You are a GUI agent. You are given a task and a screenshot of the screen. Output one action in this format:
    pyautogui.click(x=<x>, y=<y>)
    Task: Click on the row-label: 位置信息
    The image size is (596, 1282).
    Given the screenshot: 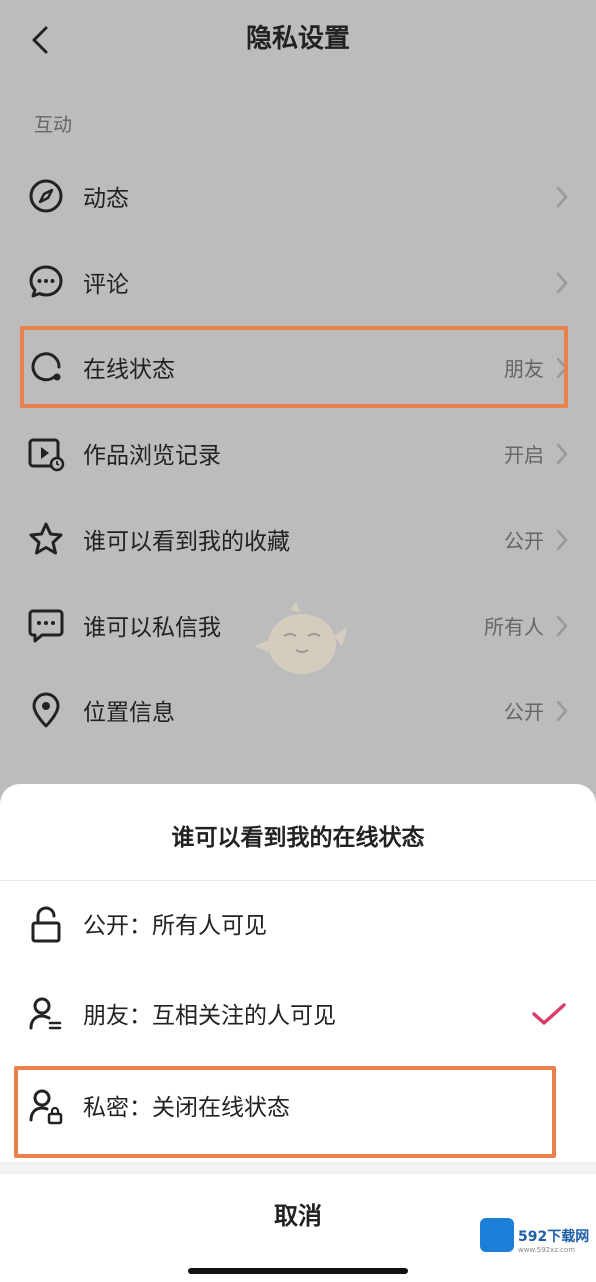 What is the action you would take?
    pyautogui.click(x=129, y=713)
    